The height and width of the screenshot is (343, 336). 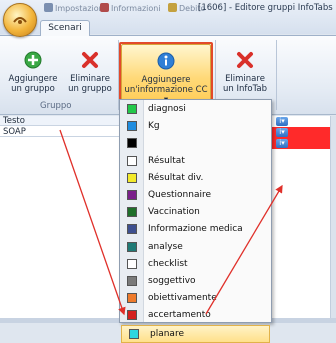 What do you see at coordinates (14, 132) in the screenshot?
I see `row-label: SOAP` at bounding box center [14, 132].